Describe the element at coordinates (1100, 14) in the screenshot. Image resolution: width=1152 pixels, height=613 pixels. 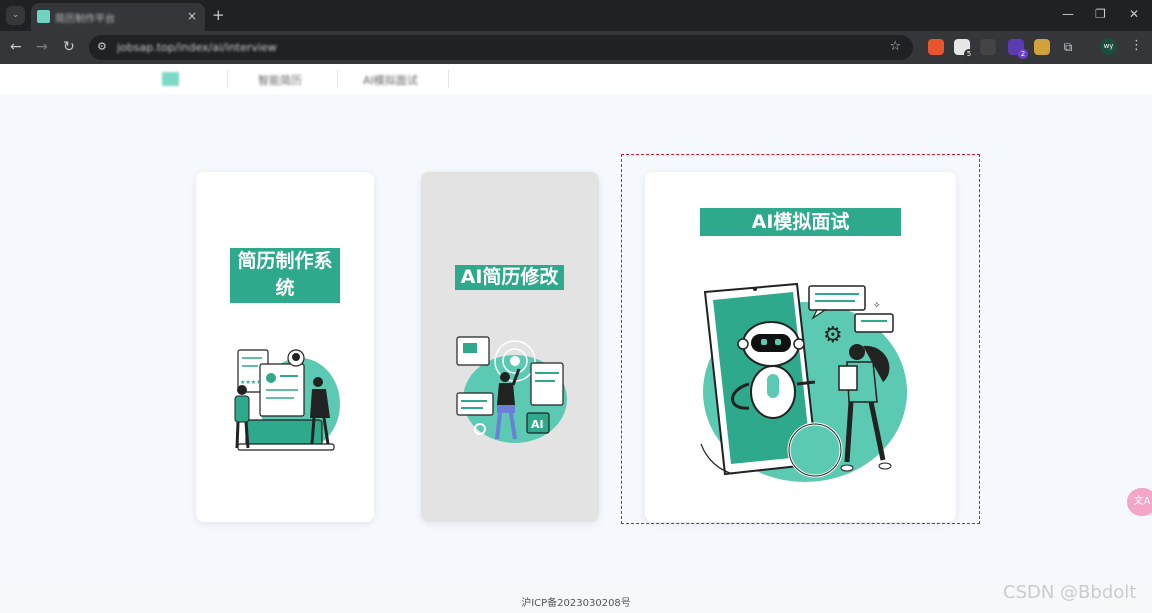
I see `restore-button: ❐` at that location.